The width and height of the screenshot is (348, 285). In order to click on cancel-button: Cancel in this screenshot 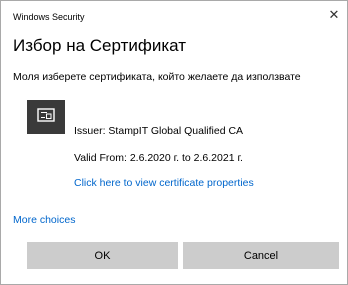, I will do `click(261, 255)`.